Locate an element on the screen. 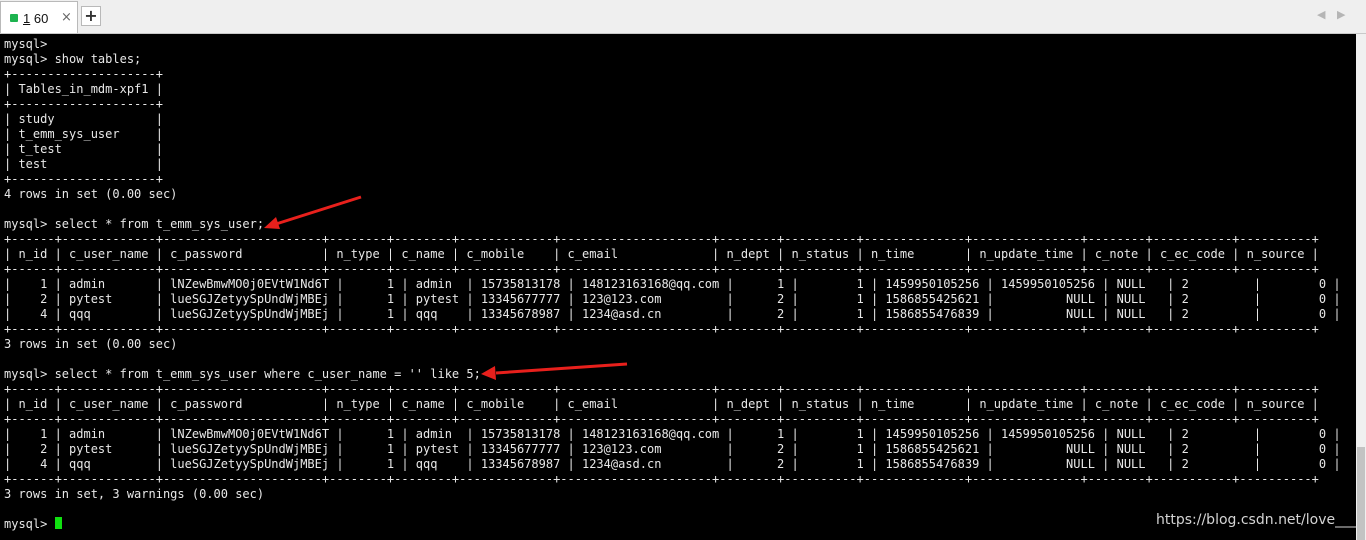 The width and height of the screenshot is (1366, 540). watermark: https://blog.csdn.net/love___ is located at coordinates (1256, 520).